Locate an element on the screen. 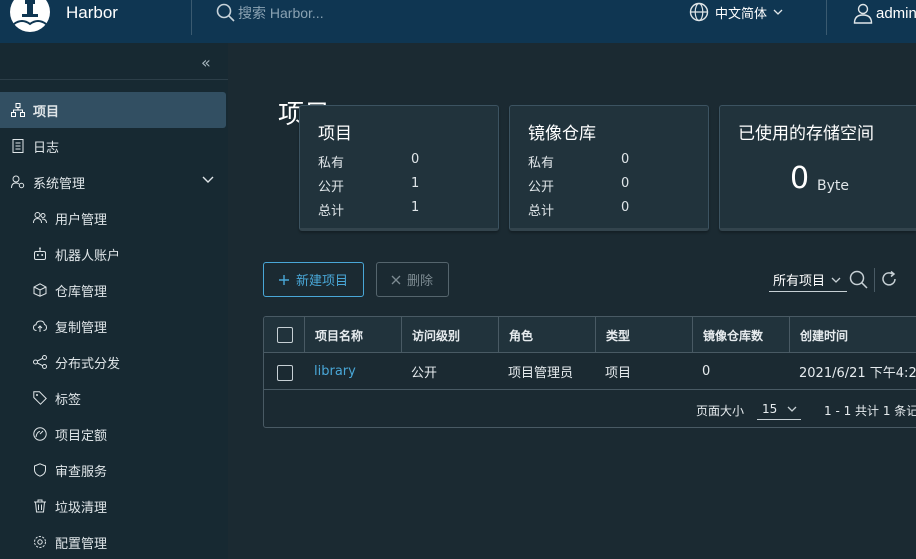 The height and width of the screenshot is (559, 916). user-icon is located at coordinates (863, 13).